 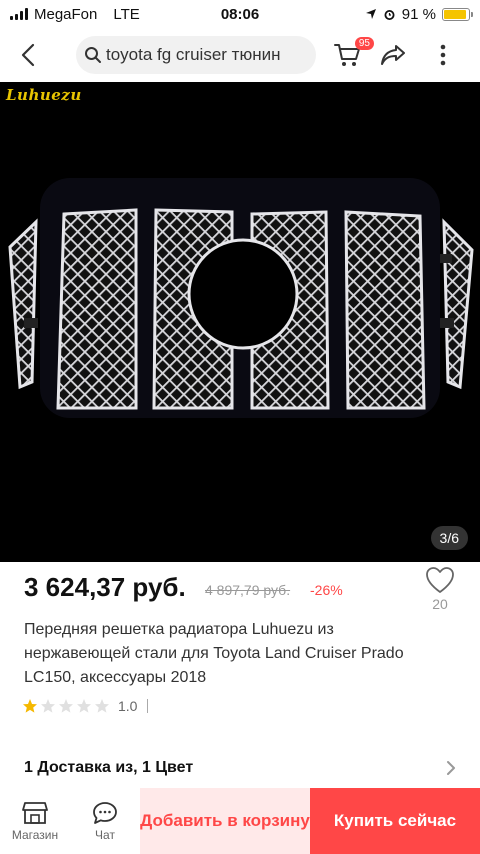 I want to click on share-button, so click(x=393, y=55).